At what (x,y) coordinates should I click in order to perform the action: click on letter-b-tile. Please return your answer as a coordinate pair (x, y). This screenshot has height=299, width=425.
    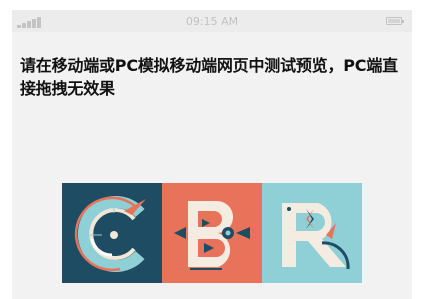
    Looking at the image, I should click on (212, 233).